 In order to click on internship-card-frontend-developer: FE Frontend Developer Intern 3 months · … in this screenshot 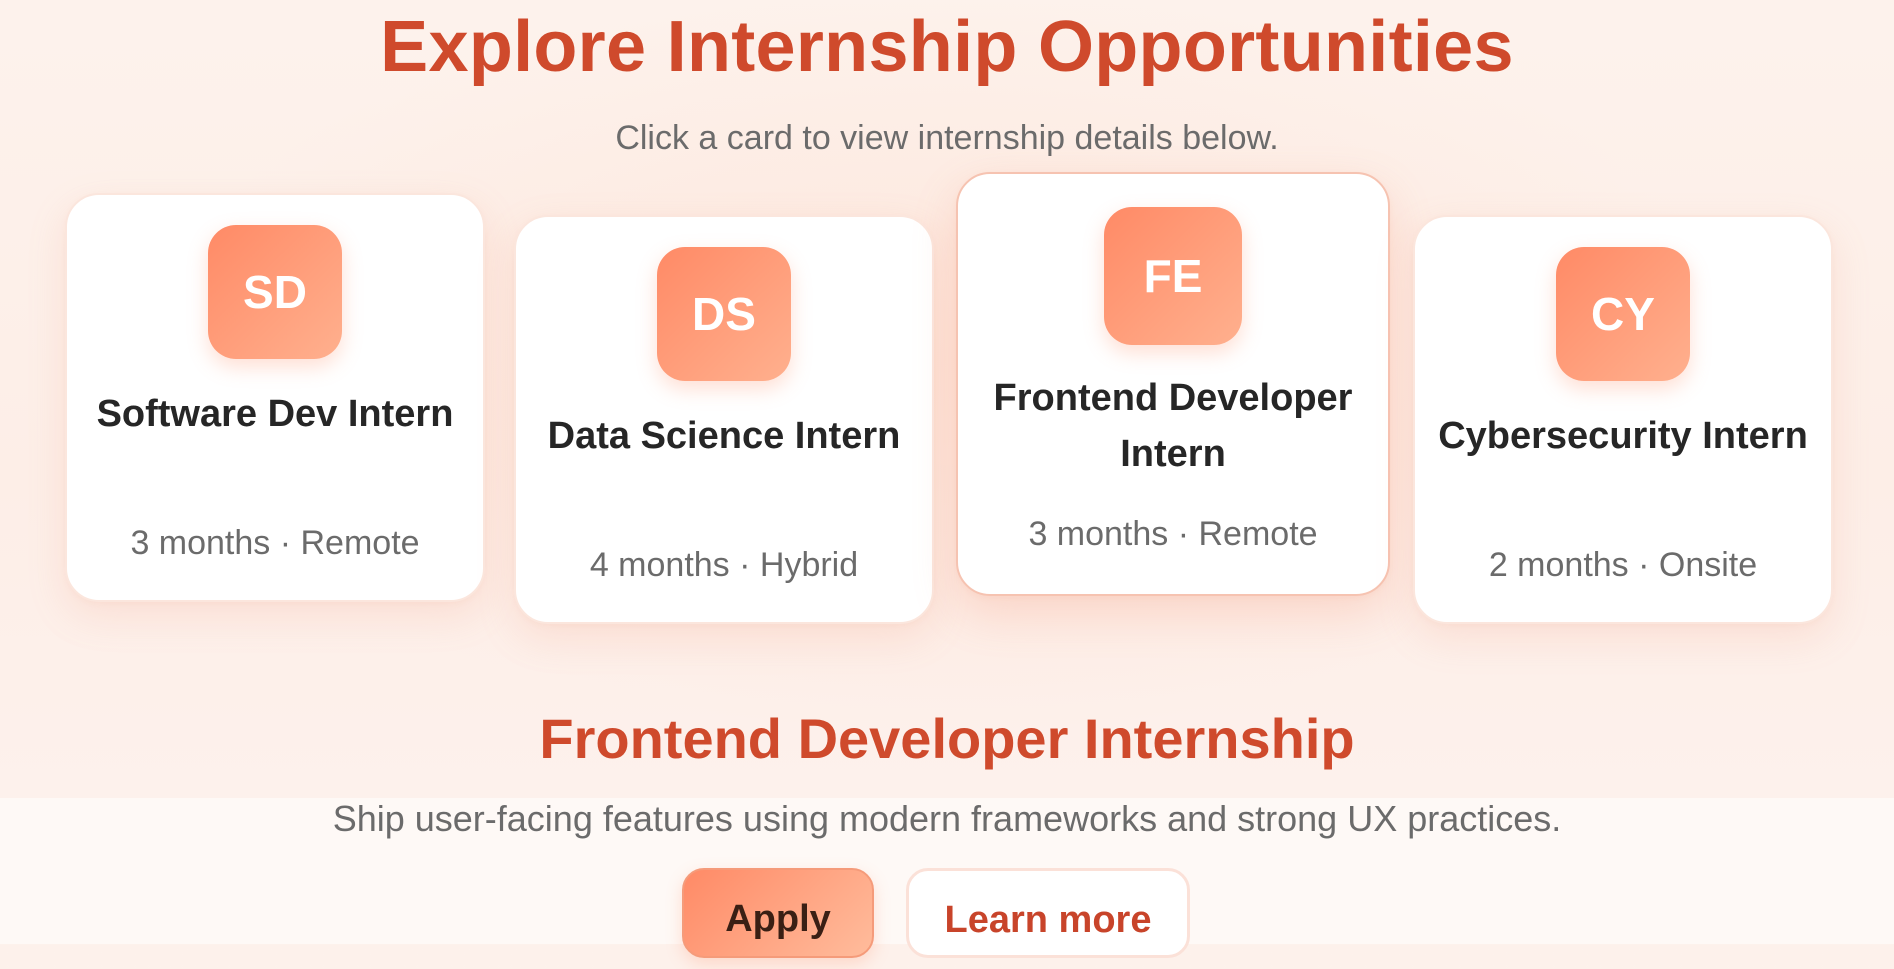, I will do `click(1173, 384)`.